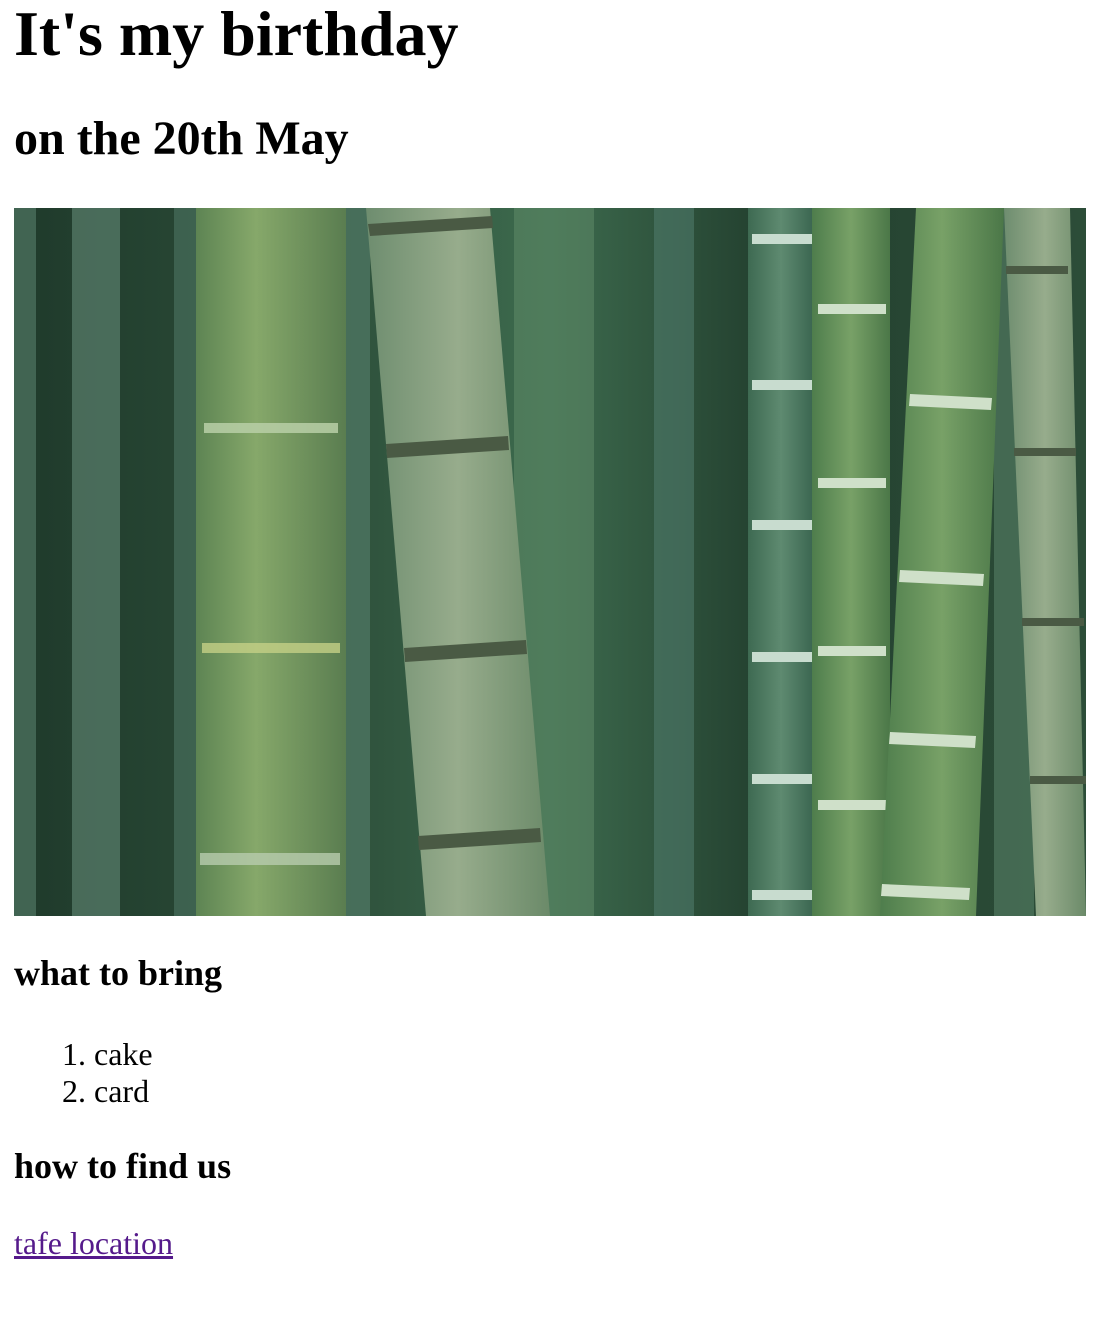 This screenshot has width=1120, height=1342. I want to click on page-subtitle: on the 20th May, so click(181, 138).